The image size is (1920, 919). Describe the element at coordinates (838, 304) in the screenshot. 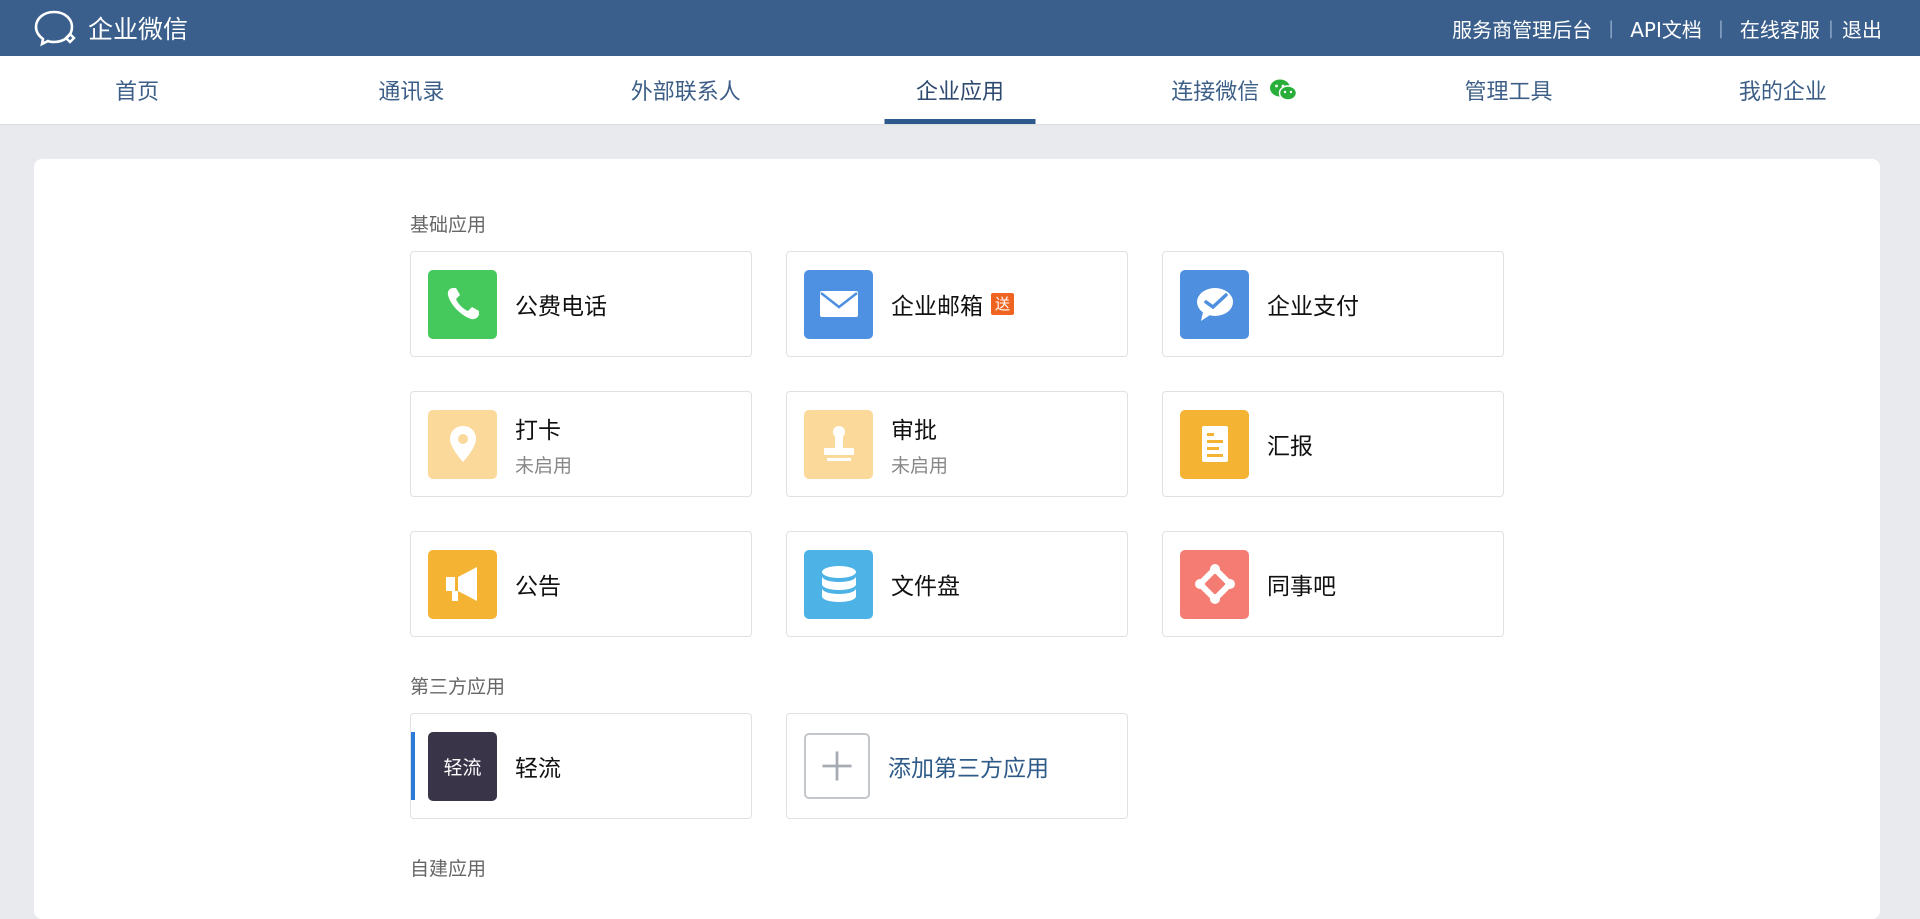

I see `mail-icon` at that location.